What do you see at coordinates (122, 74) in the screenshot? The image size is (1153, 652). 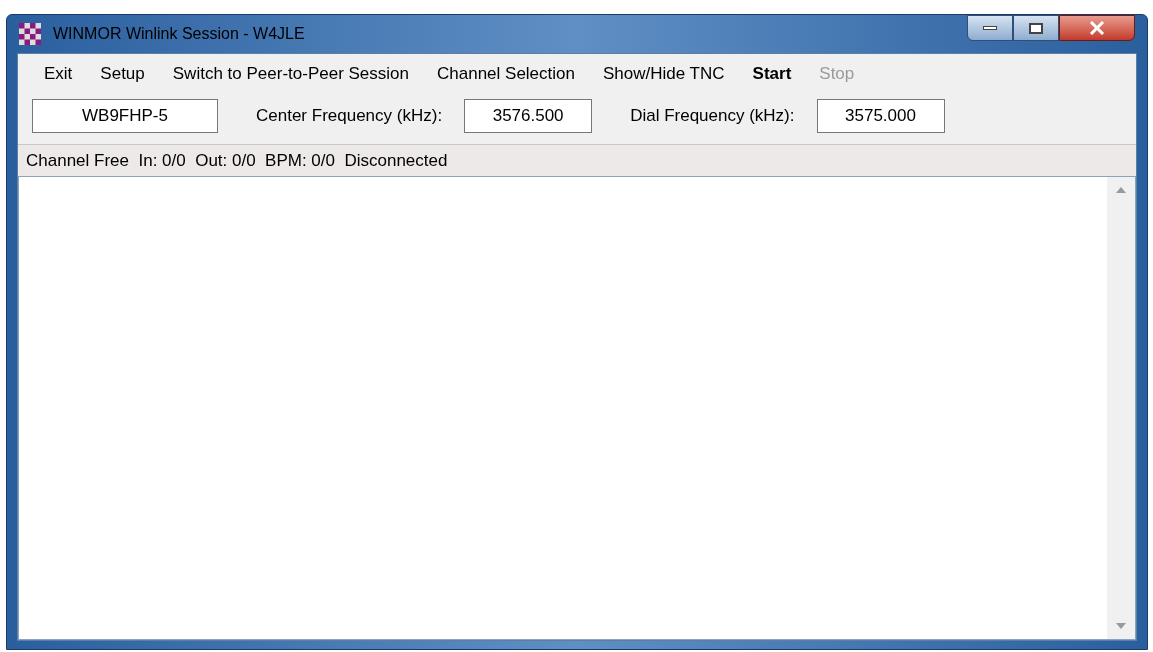 I see `menu-item: Setup` at bounding box center [122, 74].